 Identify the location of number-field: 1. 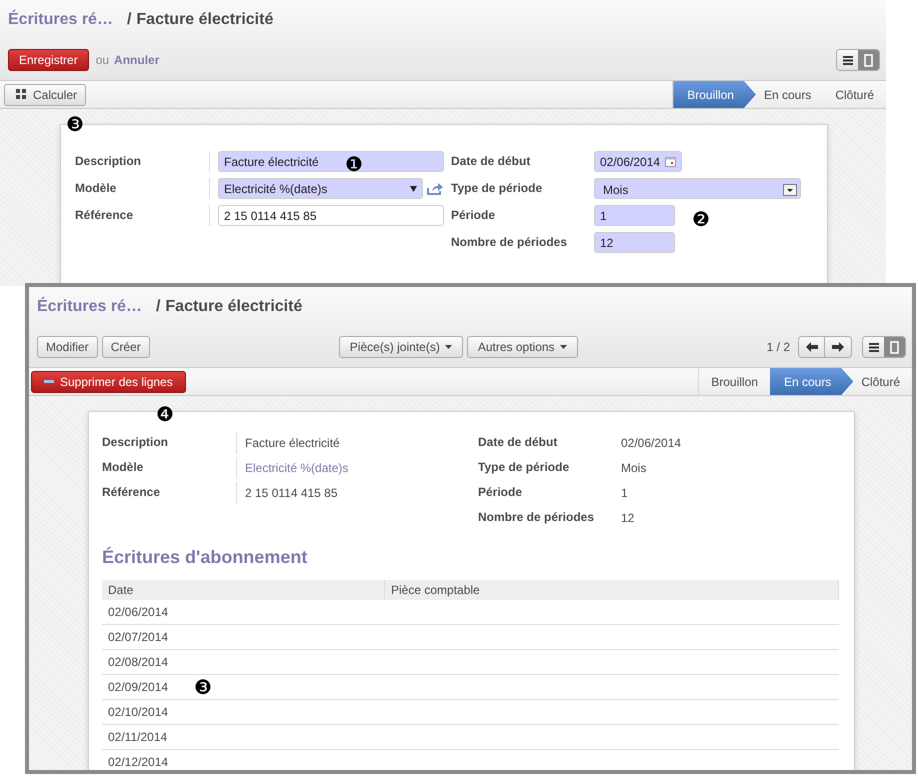
(634, 215).